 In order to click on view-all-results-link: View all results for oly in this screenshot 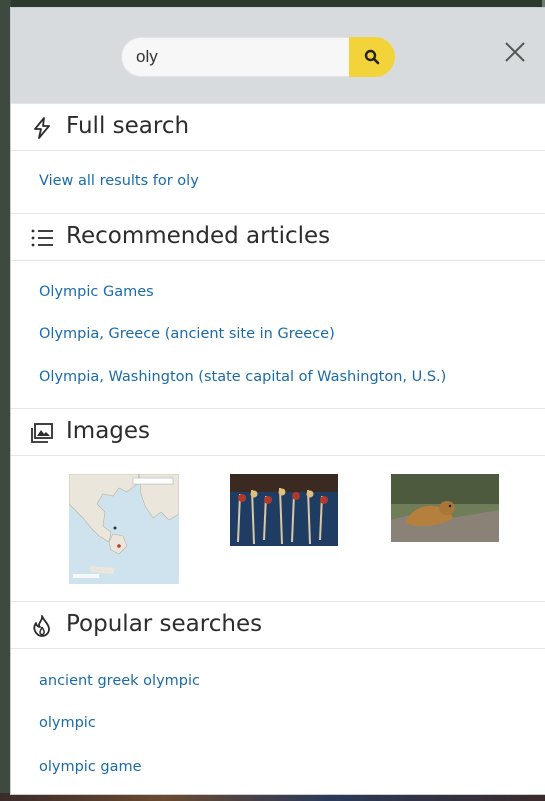, I will do `click(119, 181)`.